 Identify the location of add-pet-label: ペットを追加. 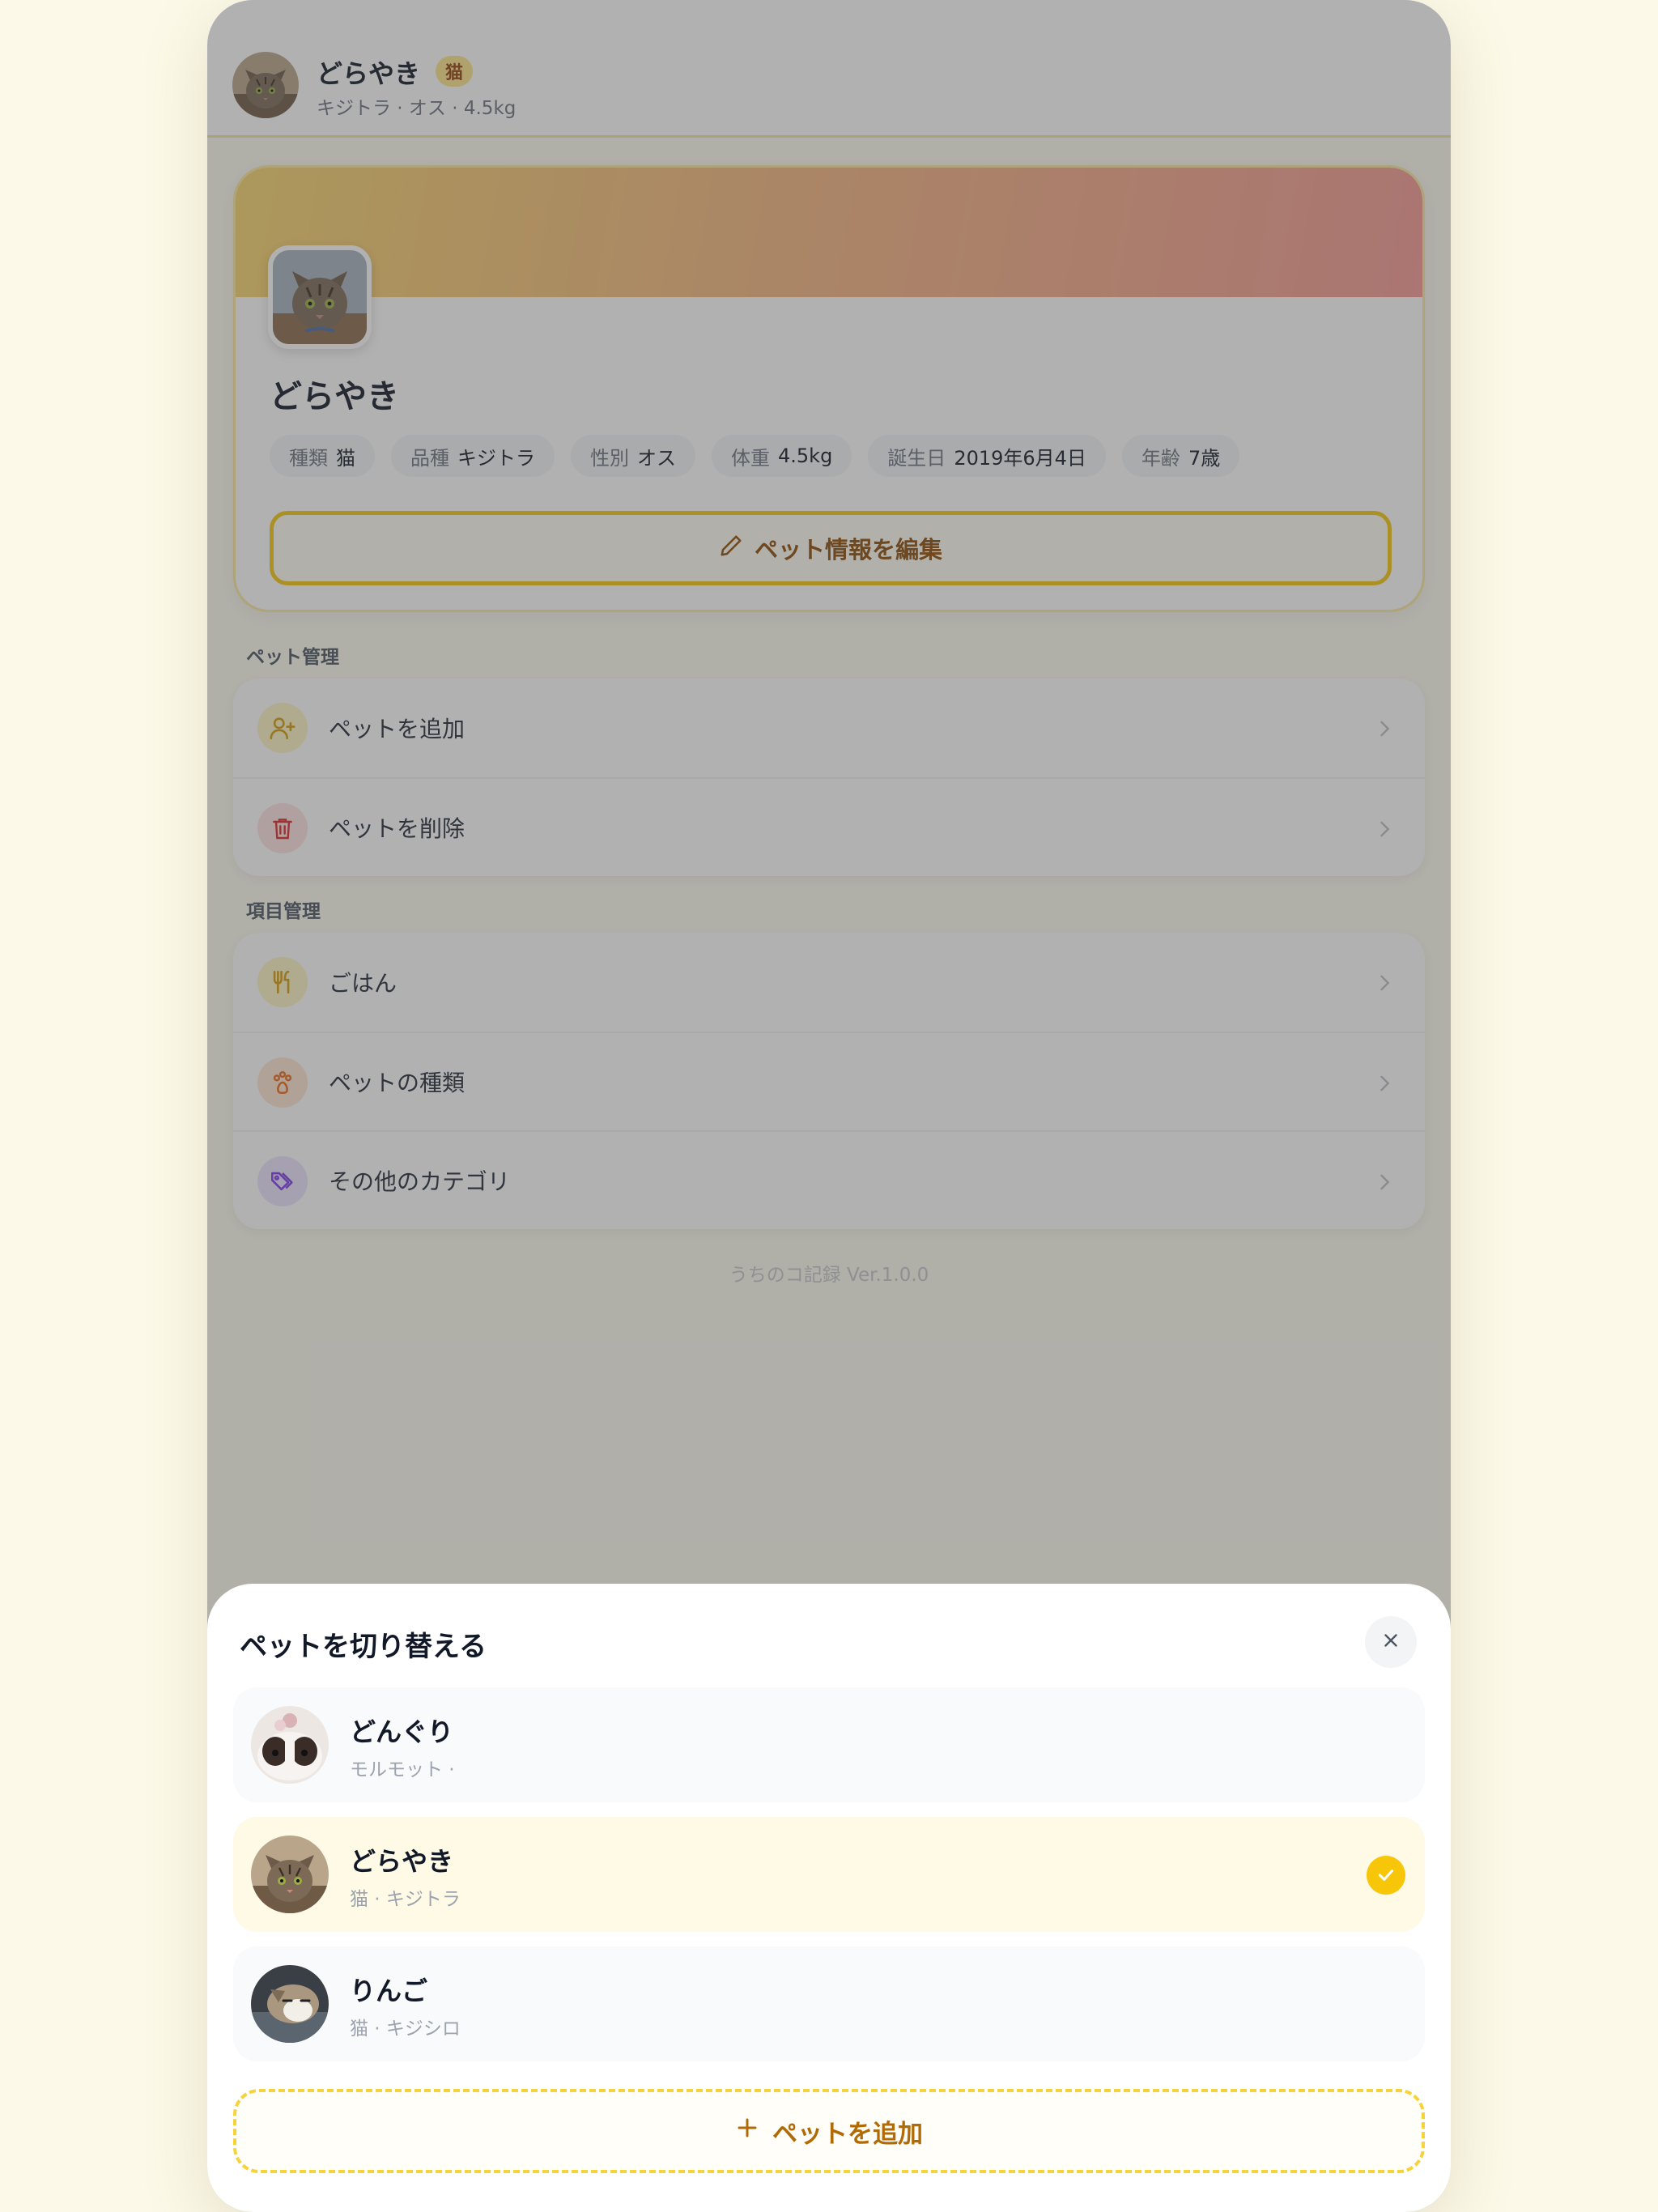
(847, 2134).